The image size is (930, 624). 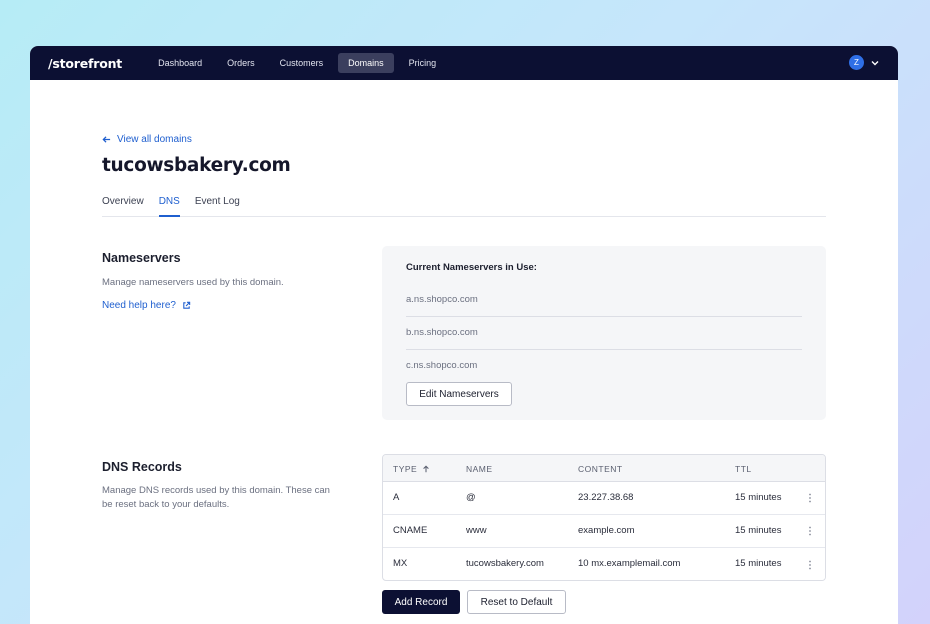 What do you see at coordinates (400, 563) in the screenshot?
I see `record-type: MX` at bounding box center [400, 563].